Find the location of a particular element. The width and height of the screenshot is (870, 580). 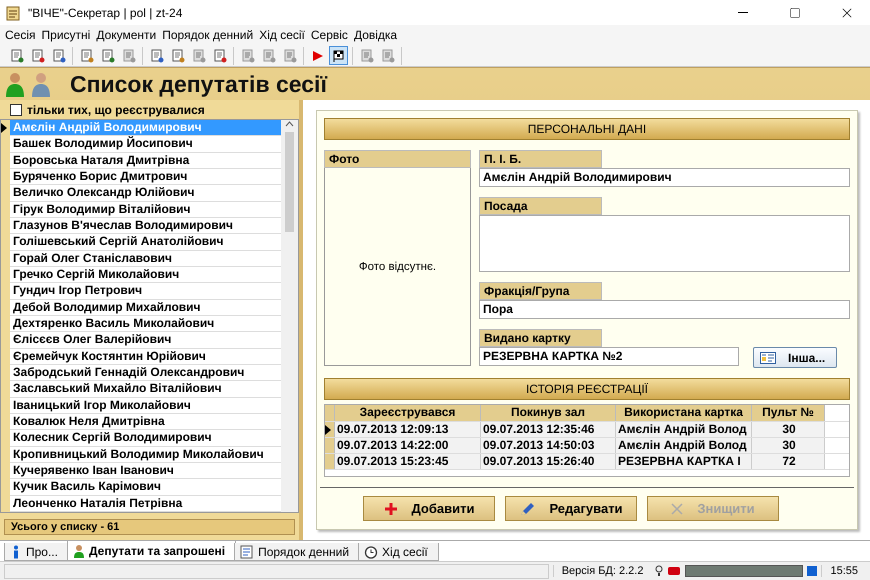

deputy-row: Заславський Михайло Віталійович is located at coordinates (145, 389).